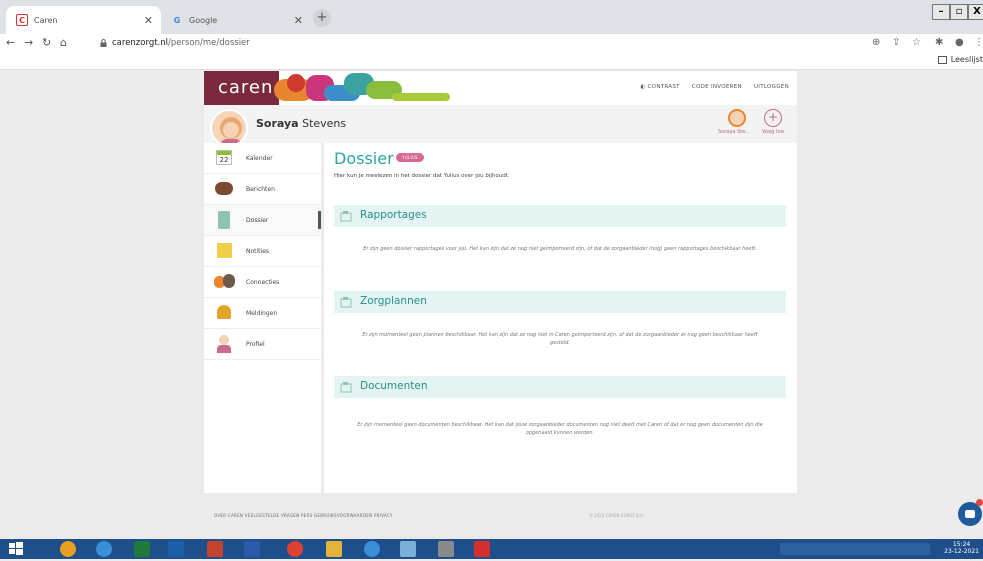 The height and width of the screenshot is (561, 983). What do you see at coordinates (560, 387) in the screenshot?
I see `section-documenten: Documenten` at bounding box center [560, 387].